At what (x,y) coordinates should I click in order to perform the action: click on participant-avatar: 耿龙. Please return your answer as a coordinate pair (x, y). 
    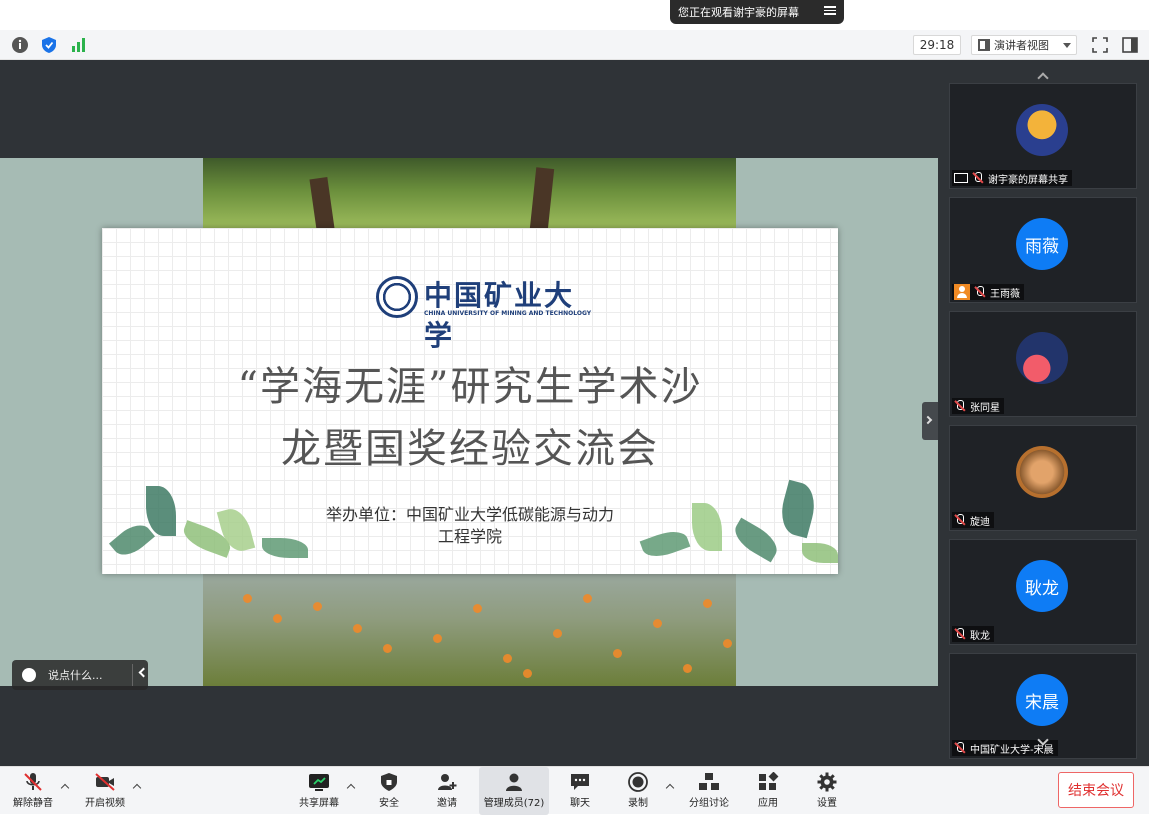
    Looking at the image, I should click on (1042, 586).